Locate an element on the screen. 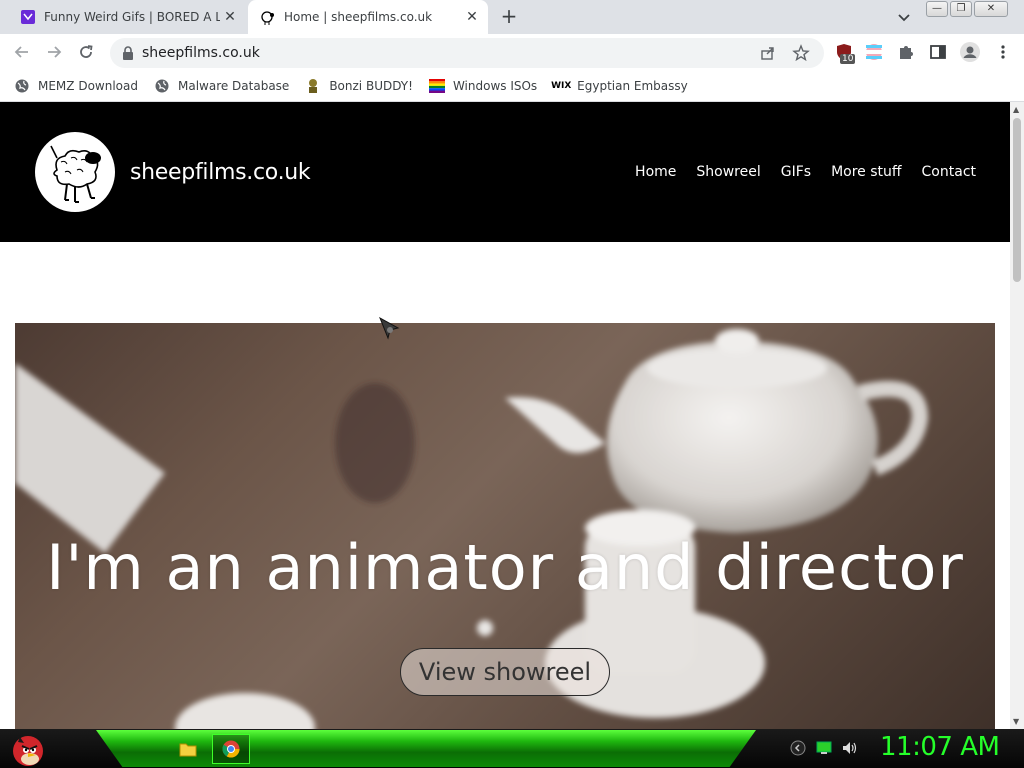  bookmark-label: Windows ISOs is located at coordinates (495, 86).